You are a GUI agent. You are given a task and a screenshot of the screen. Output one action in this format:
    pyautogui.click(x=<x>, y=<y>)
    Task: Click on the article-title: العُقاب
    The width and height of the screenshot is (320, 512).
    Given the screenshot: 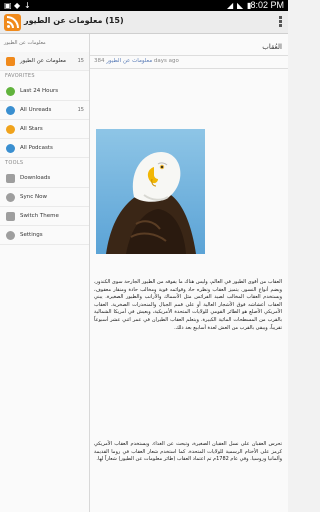 What is the action you would take?
    pyautogui.click(x=272, y=47)
    